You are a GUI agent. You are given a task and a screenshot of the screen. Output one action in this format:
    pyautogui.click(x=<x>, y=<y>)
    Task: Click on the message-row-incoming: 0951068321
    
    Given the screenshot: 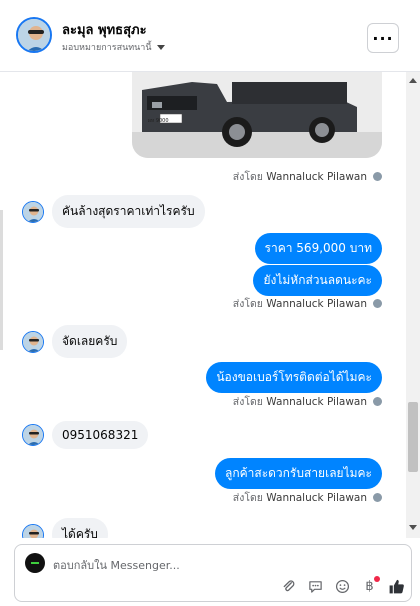 What is the action you would take?
    pyautogui.click(x=85, y=435)
    